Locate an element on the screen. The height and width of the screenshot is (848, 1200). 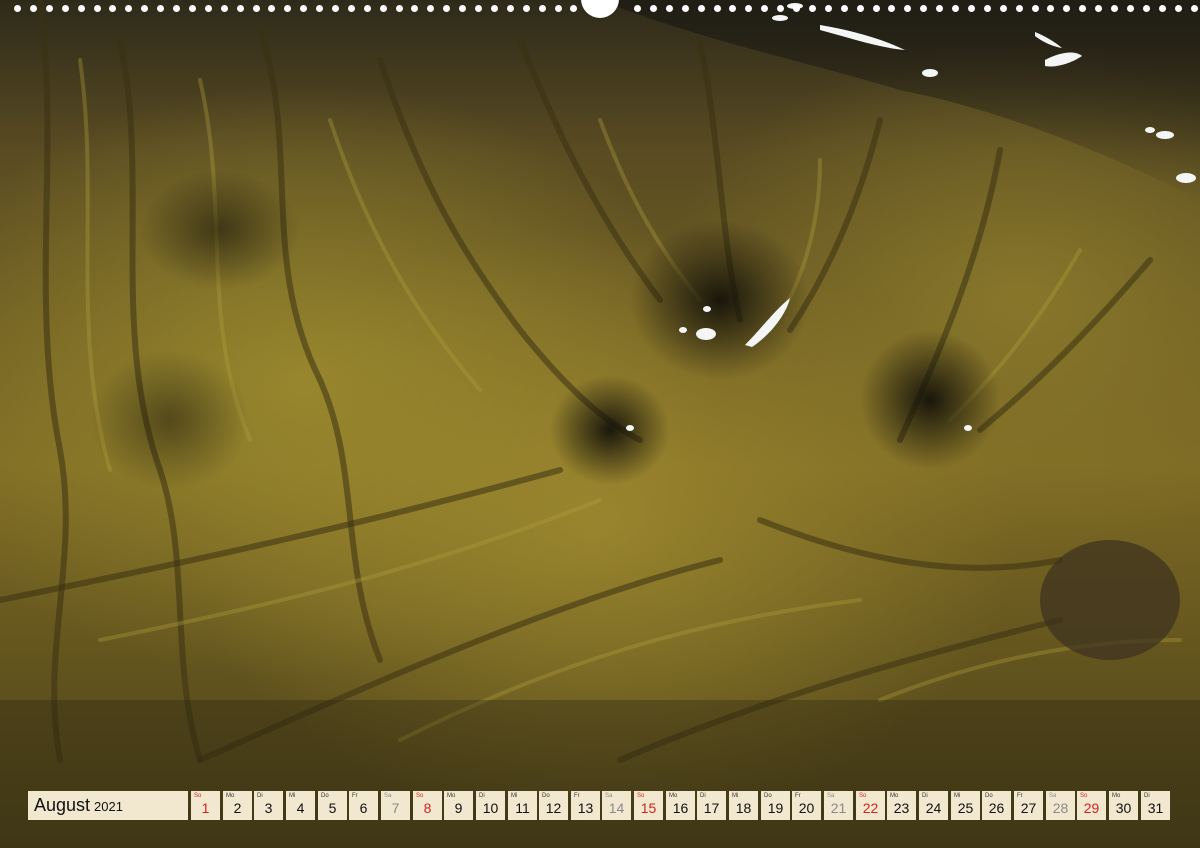
day-number: 15 is located at coordinates (648, 808).